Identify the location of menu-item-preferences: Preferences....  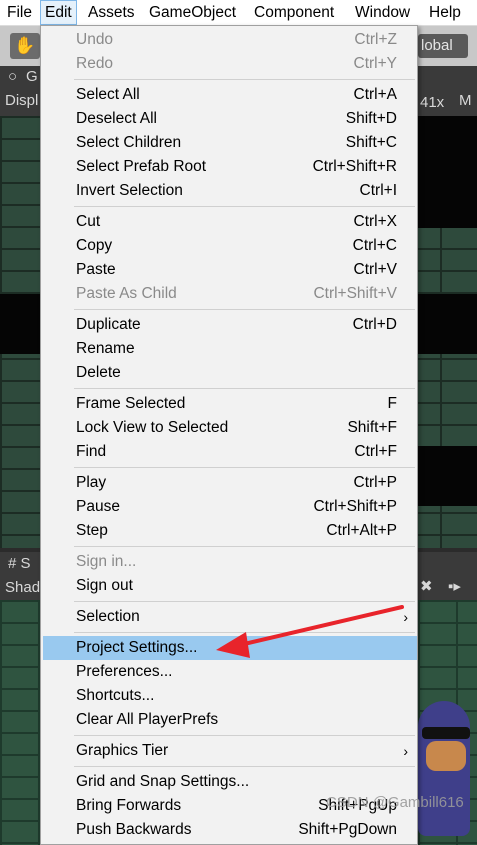
(229, 672).